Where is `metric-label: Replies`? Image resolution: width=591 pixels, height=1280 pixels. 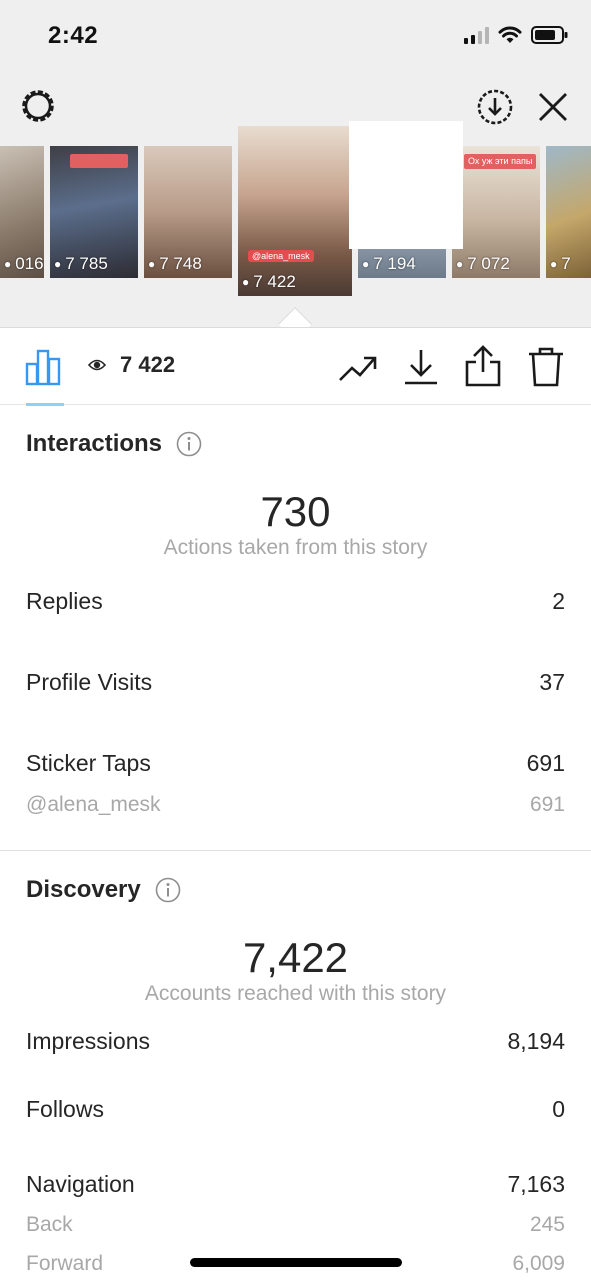 metric-label: Replies is located at coordinates (64, 601).